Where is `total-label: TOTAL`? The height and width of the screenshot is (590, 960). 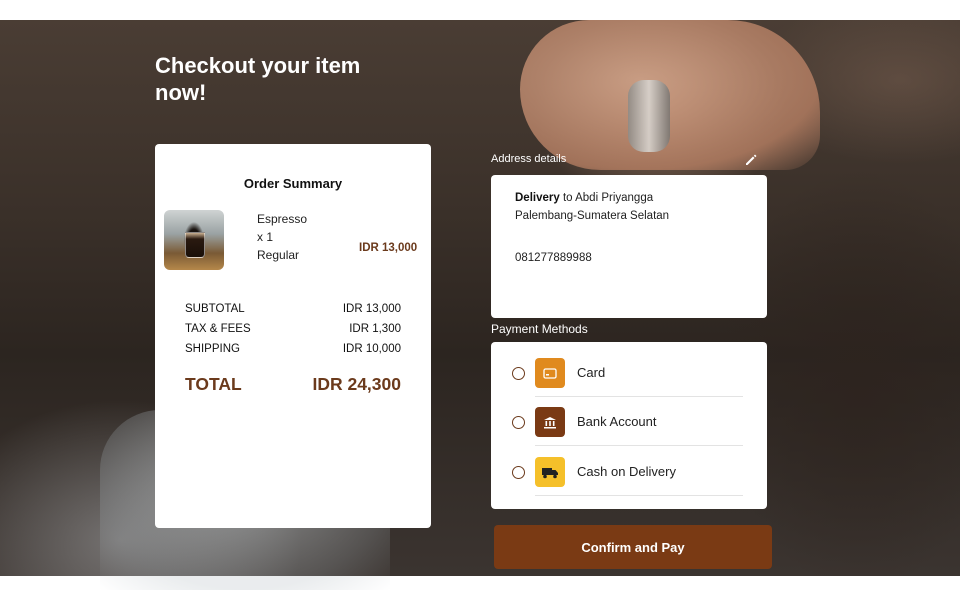
total-label: TOTAL is located at coordinates (213, 384).